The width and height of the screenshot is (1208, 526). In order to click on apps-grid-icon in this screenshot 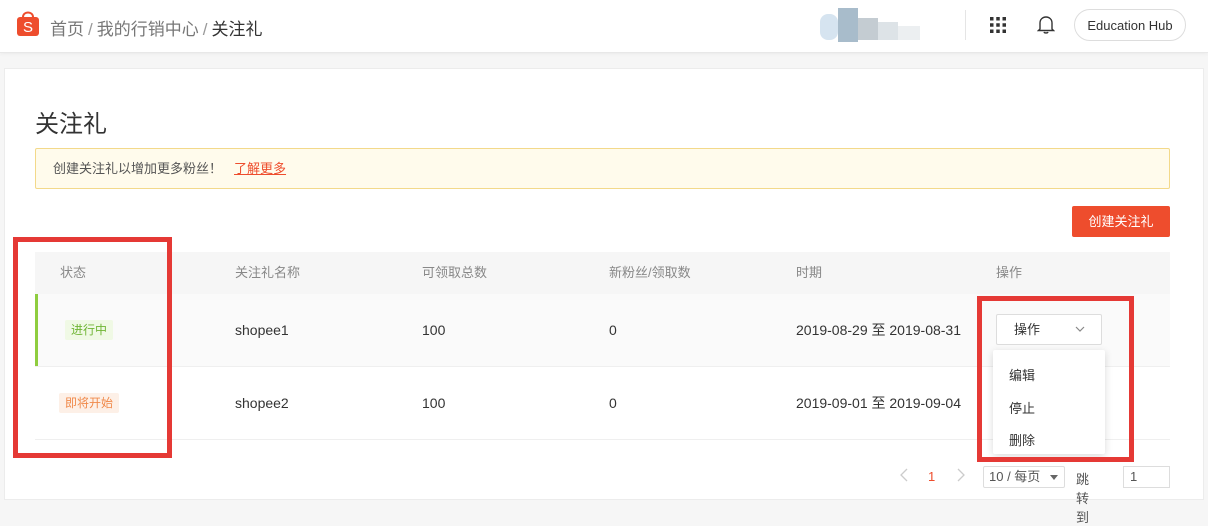, I will do `click(998, 25)`.